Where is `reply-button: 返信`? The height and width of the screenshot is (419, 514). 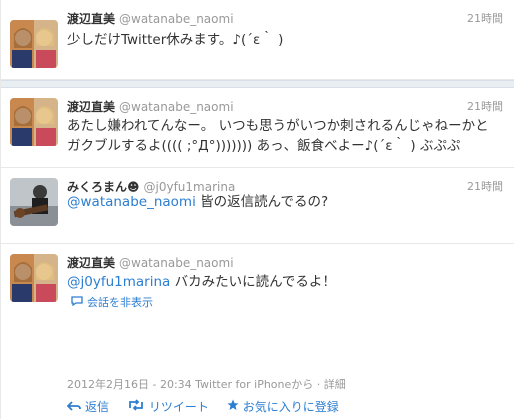
reply-button: 返信 is located at coordinates (88, 406).